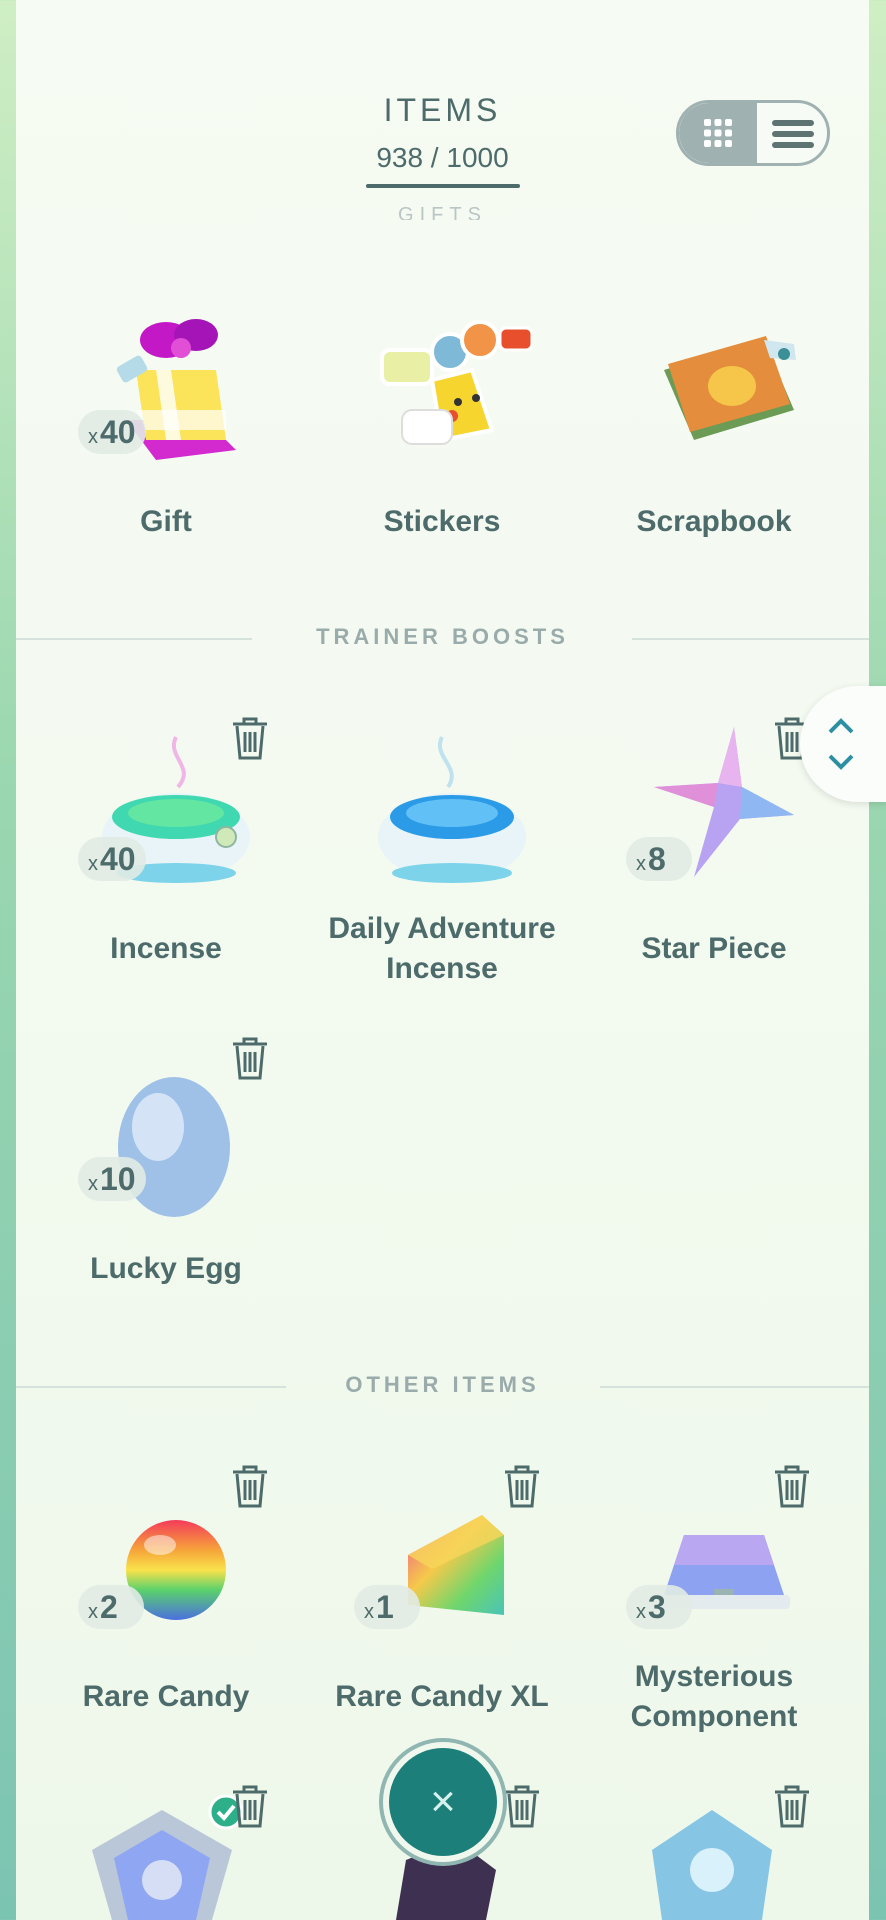 The image size is (886, 1920). I want to click on item-stickers: Stickers, so click(442, 430).